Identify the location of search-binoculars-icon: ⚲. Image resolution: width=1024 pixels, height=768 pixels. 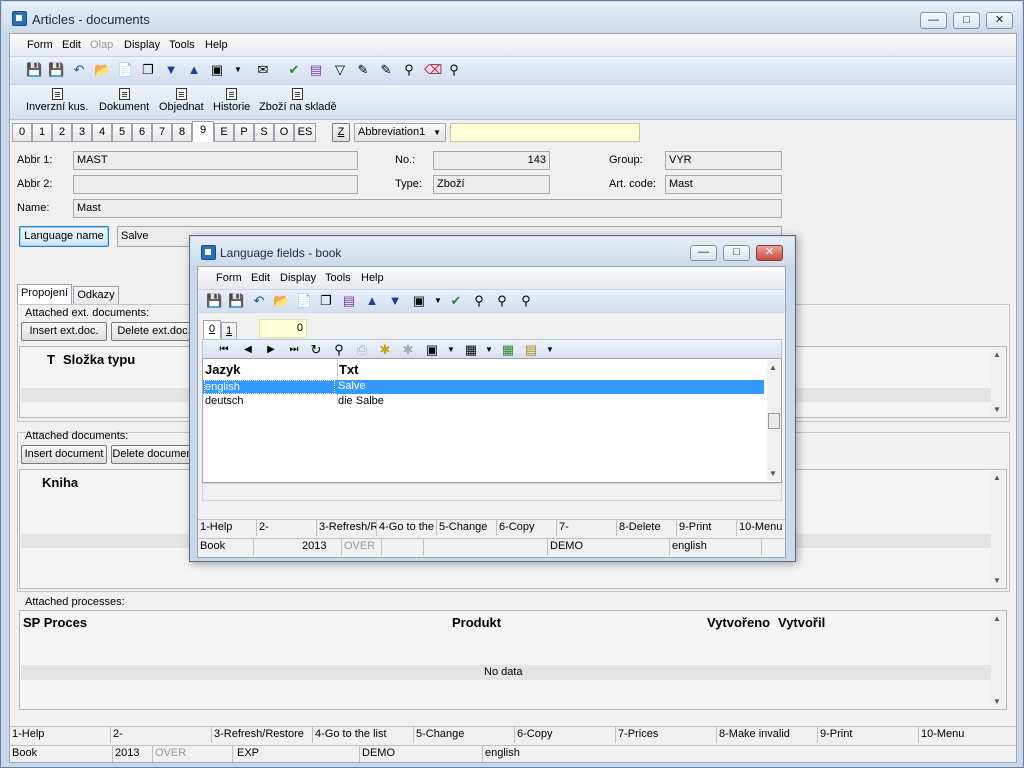
(339, 350).